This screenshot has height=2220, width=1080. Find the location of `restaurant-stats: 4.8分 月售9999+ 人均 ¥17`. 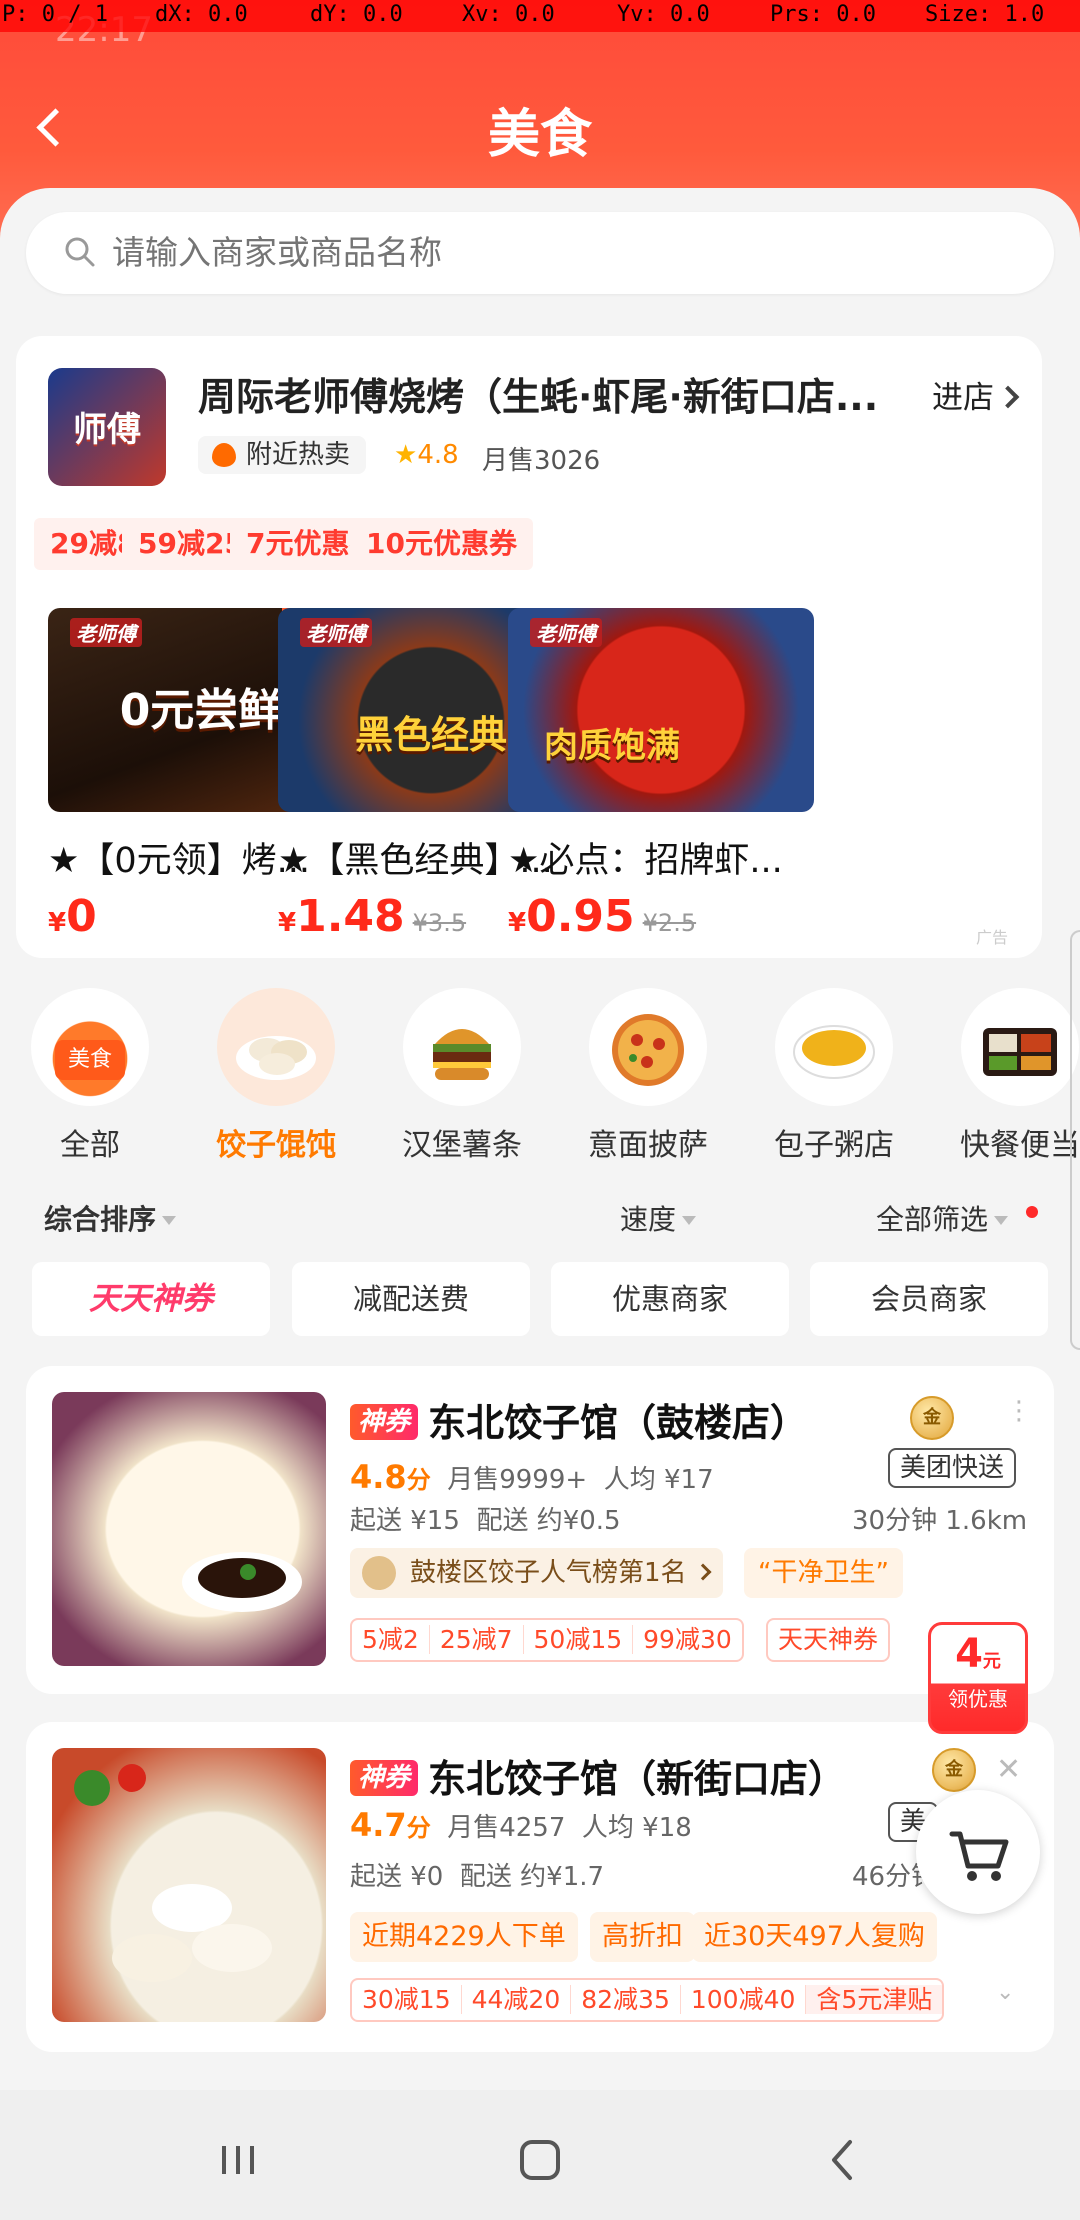

restaurant-stats: 4.8分 月售9999+ 人均 ¥17 is located at coordinates (532, 1477).